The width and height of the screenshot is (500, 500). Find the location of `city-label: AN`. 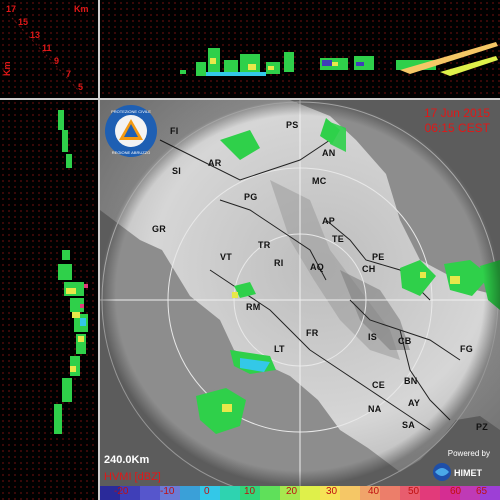

city-label: AN is located at coordinates (329, 153).